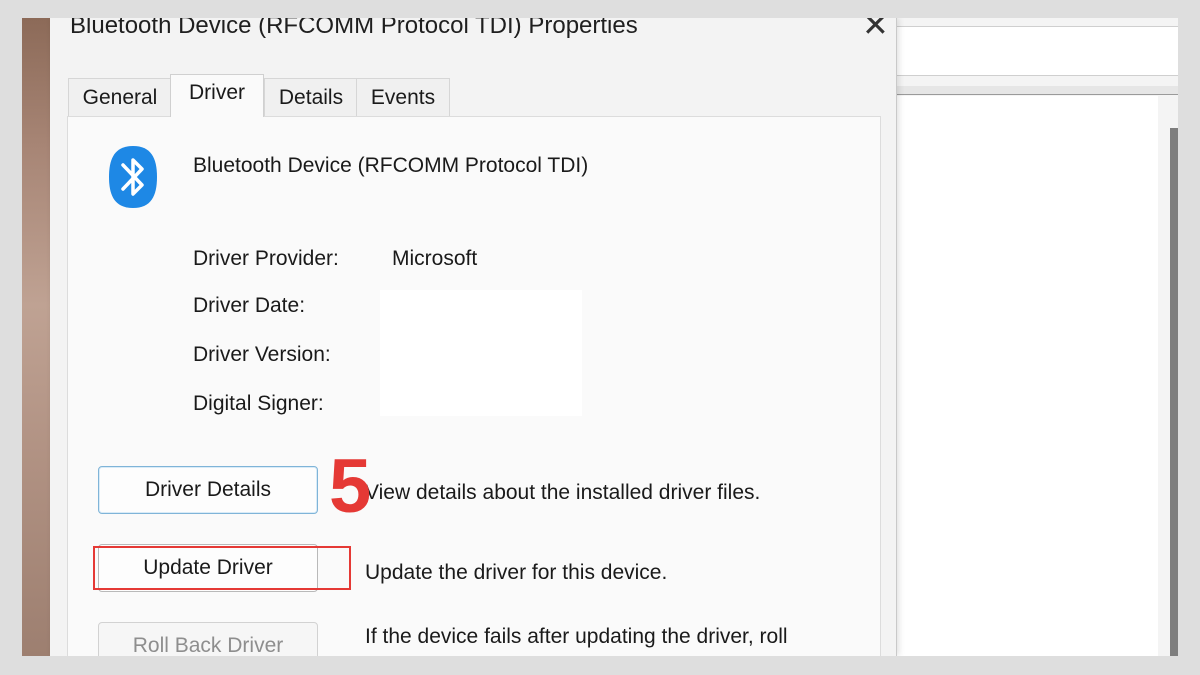 Image resolution: width=1200 pixels, height=675 pixels. I want to click on redacted-values-box, so click(481, 353).